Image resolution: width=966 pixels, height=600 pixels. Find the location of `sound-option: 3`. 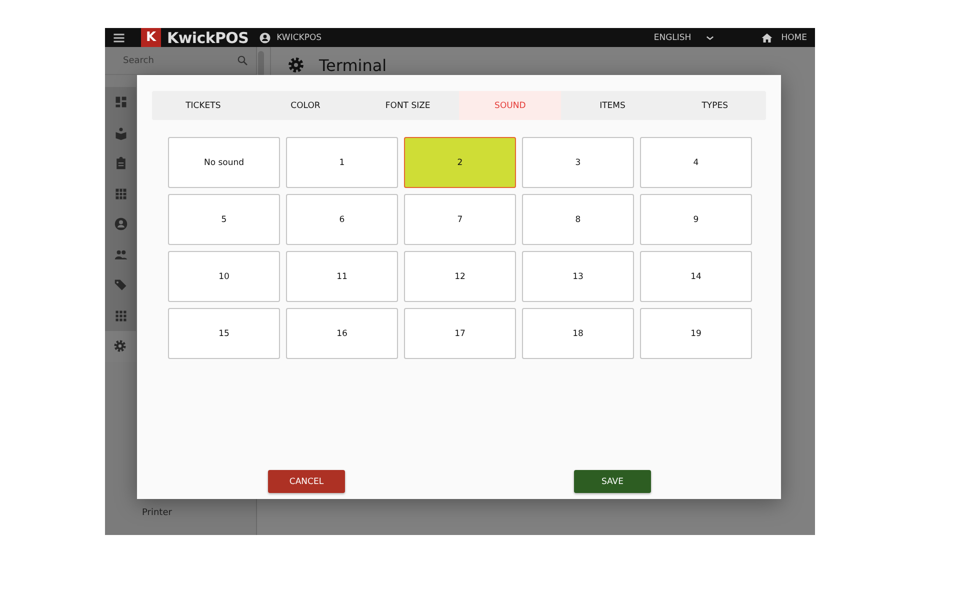

sound-option: 3 is located at coordinates (578, 162).